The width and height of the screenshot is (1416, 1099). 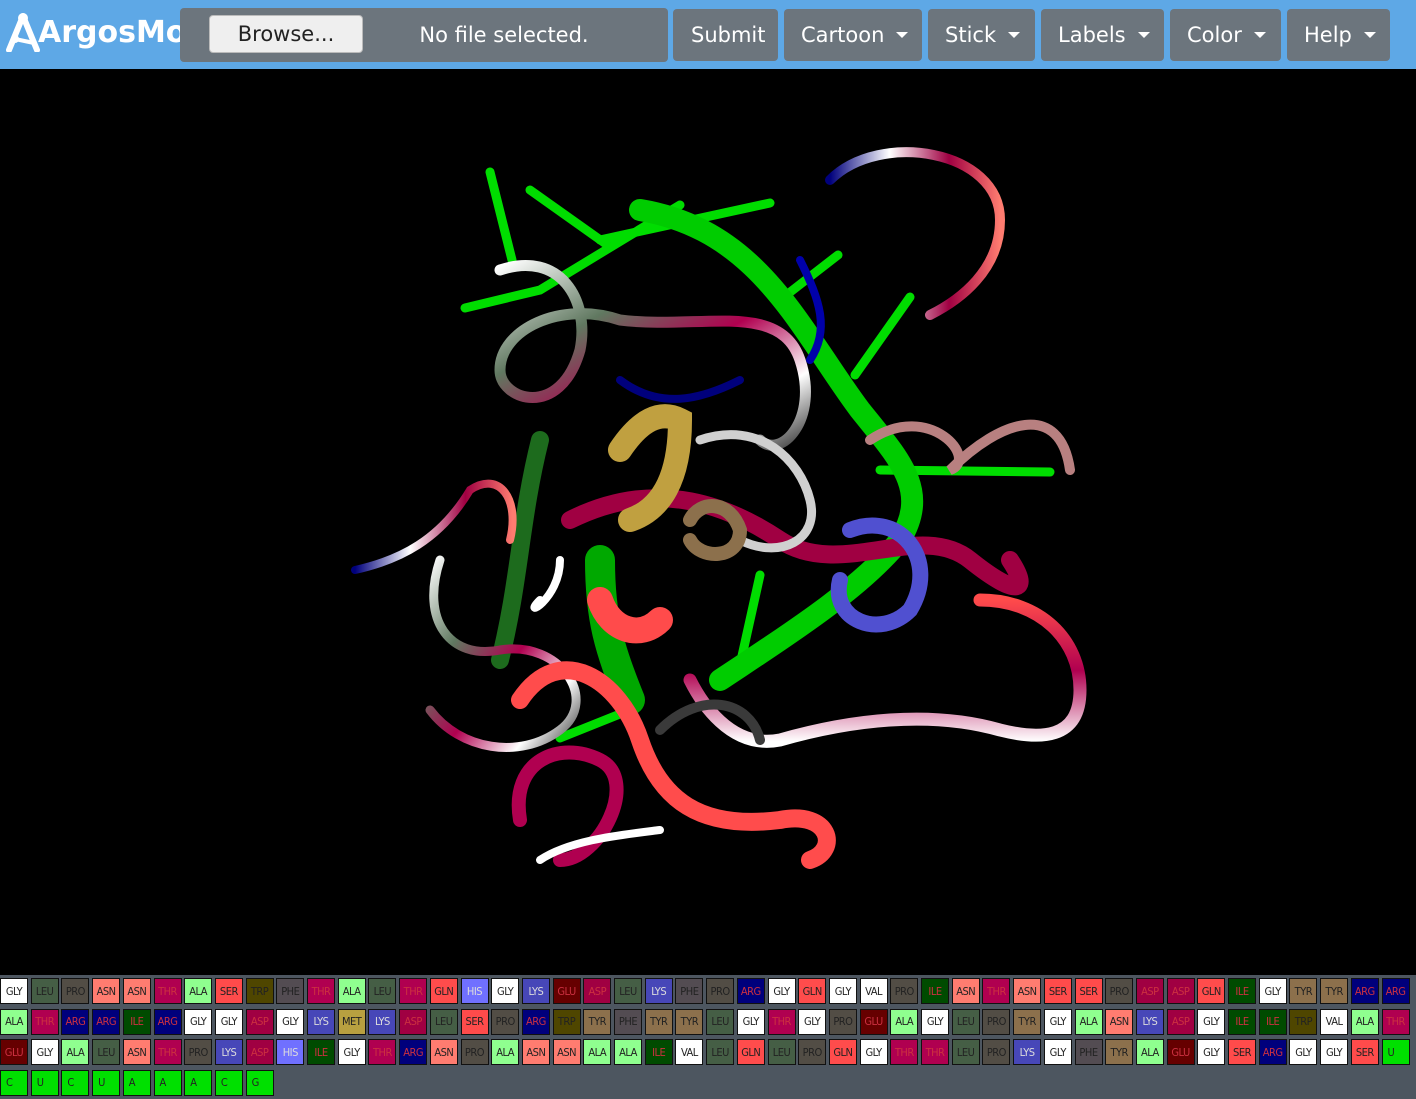 I want to click on residue-u: U, so click(x=1395, y=1052).